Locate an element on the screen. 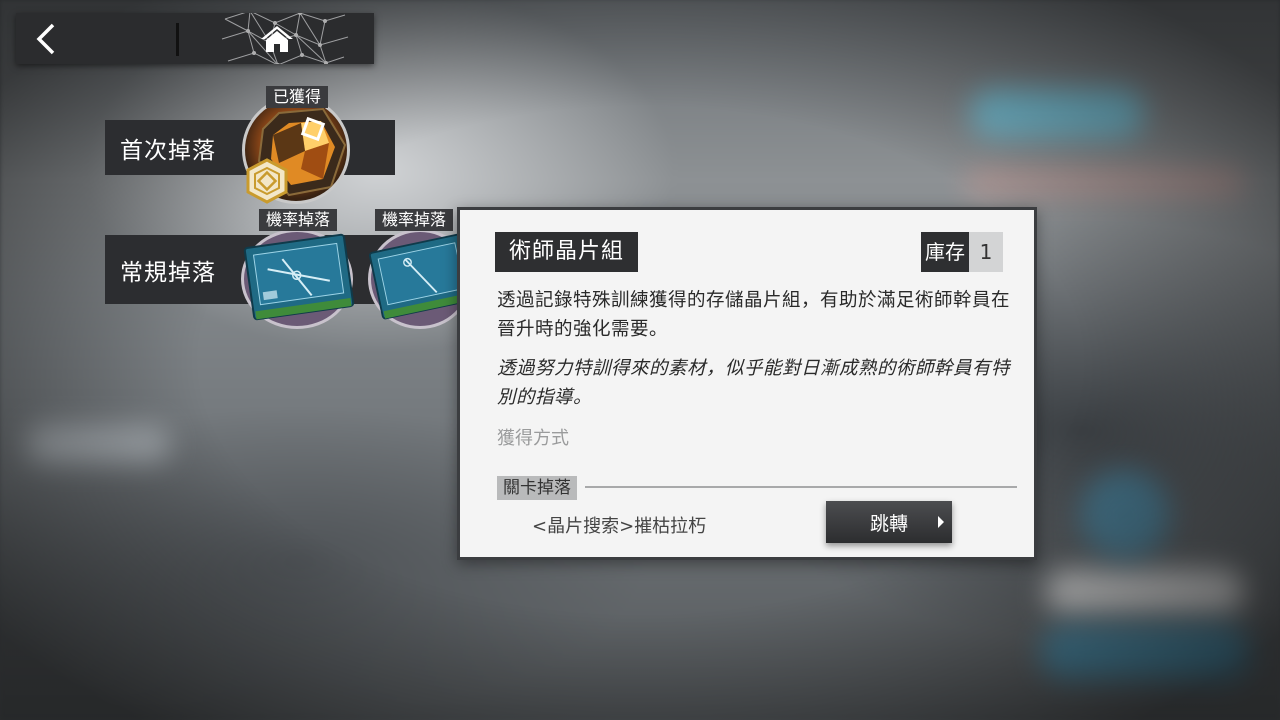 This screenshot has height=720, width=1280. section-divider is located at coordinates (801, 487).